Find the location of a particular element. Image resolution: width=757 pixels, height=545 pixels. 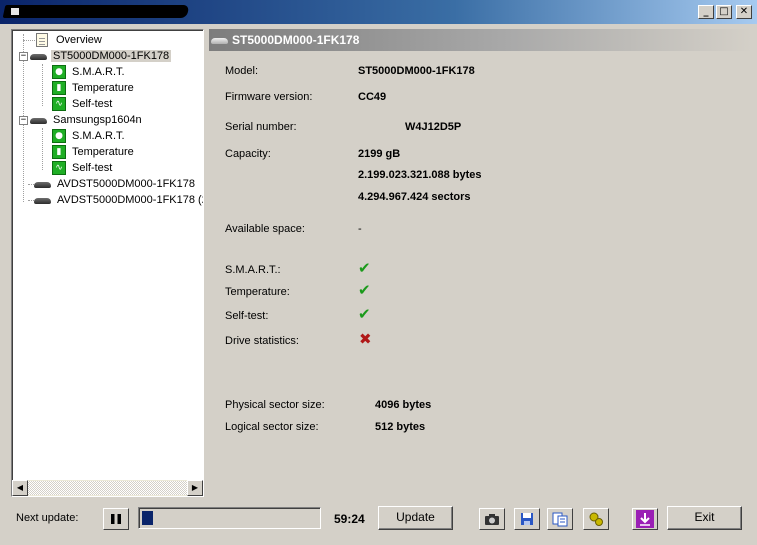

countdown-timer: 59:24 is located at coordinates (349, 519).